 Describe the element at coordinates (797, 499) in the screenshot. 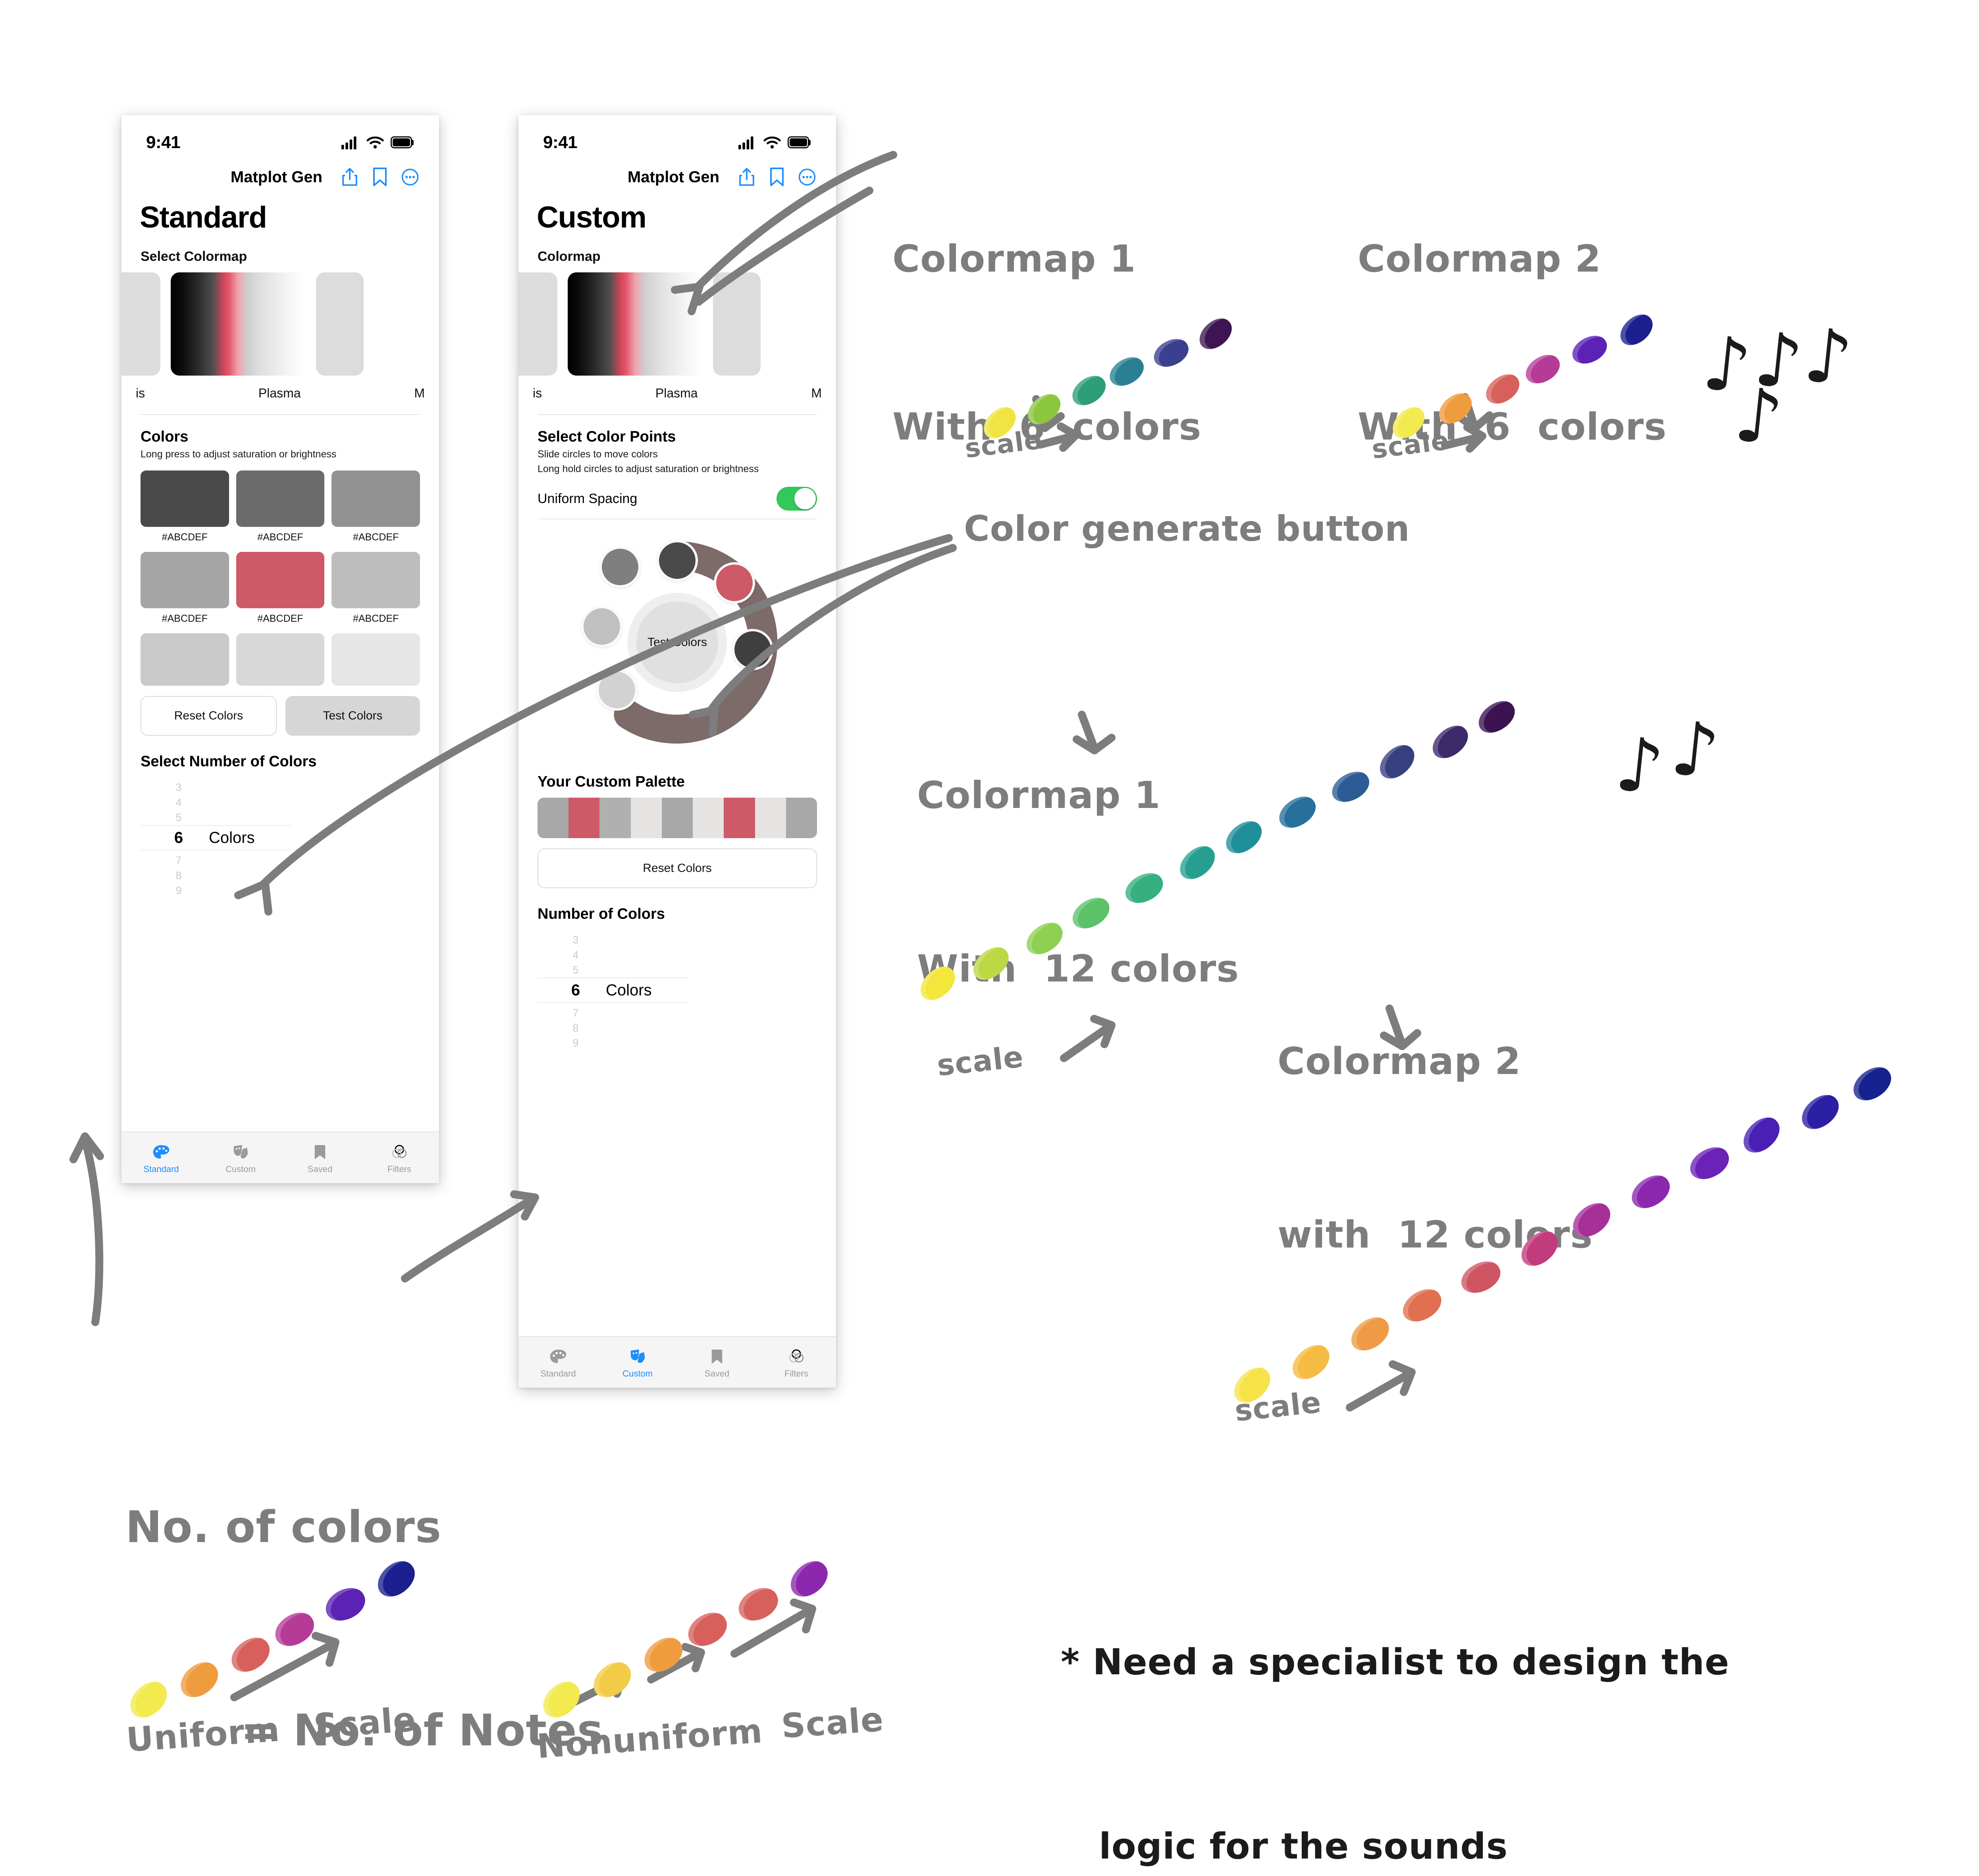

I see `uniform-spacing-toggle` at that location.